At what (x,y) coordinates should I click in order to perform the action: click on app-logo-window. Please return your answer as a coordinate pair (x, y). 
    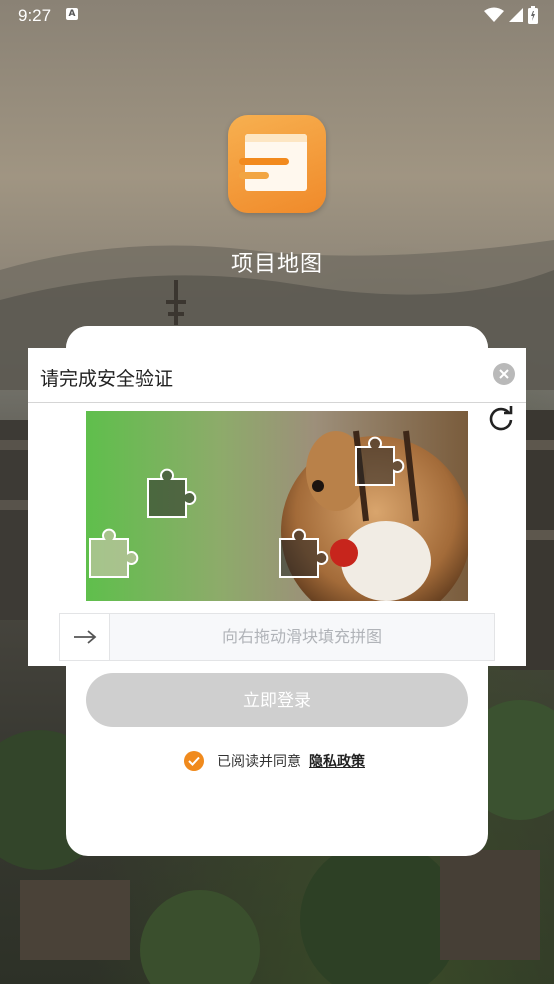
    Looking at the image, I should click on (273, 162).